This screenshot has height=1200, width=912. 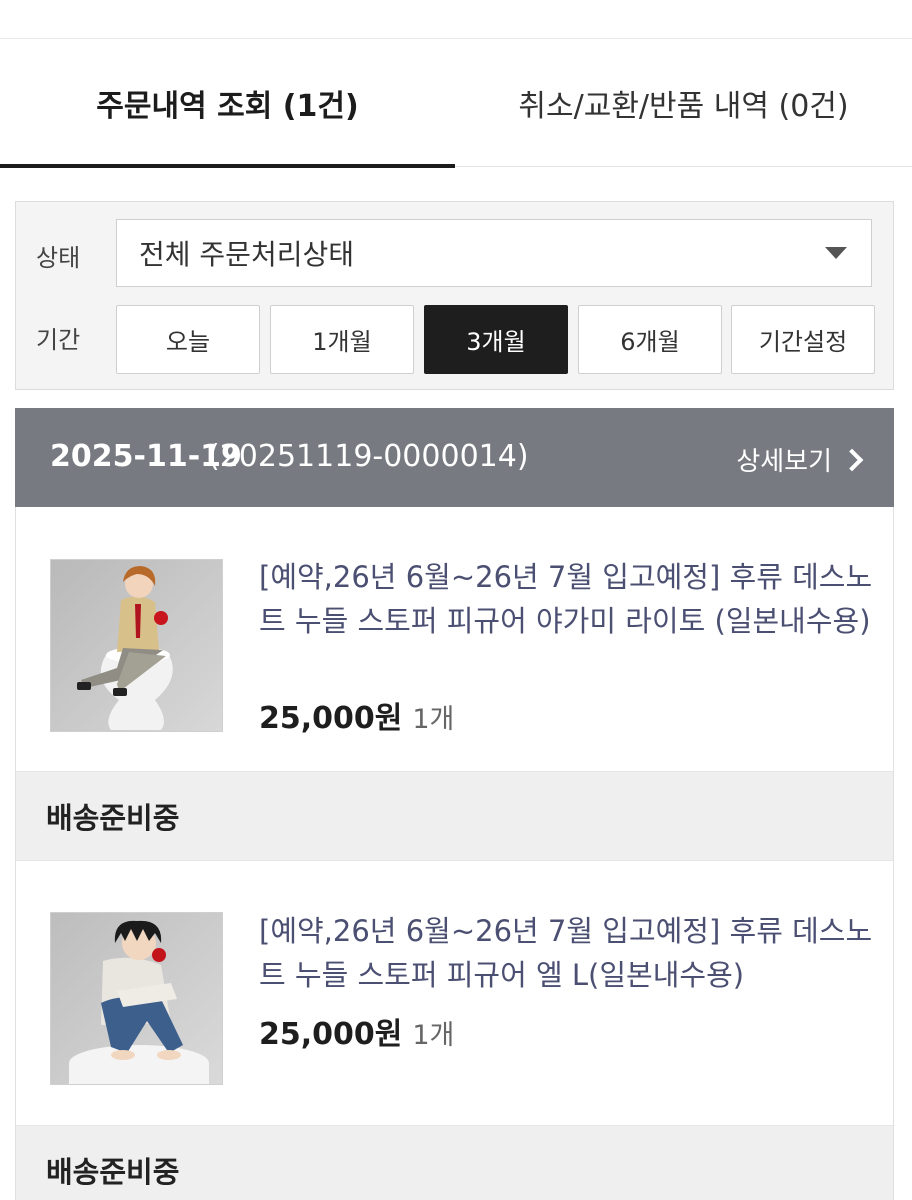 What do you see at coordinates (246, 254) in the screenshot?
I see `status-select-value: 전체 주문처리상태` at bounding box center [246, 254].